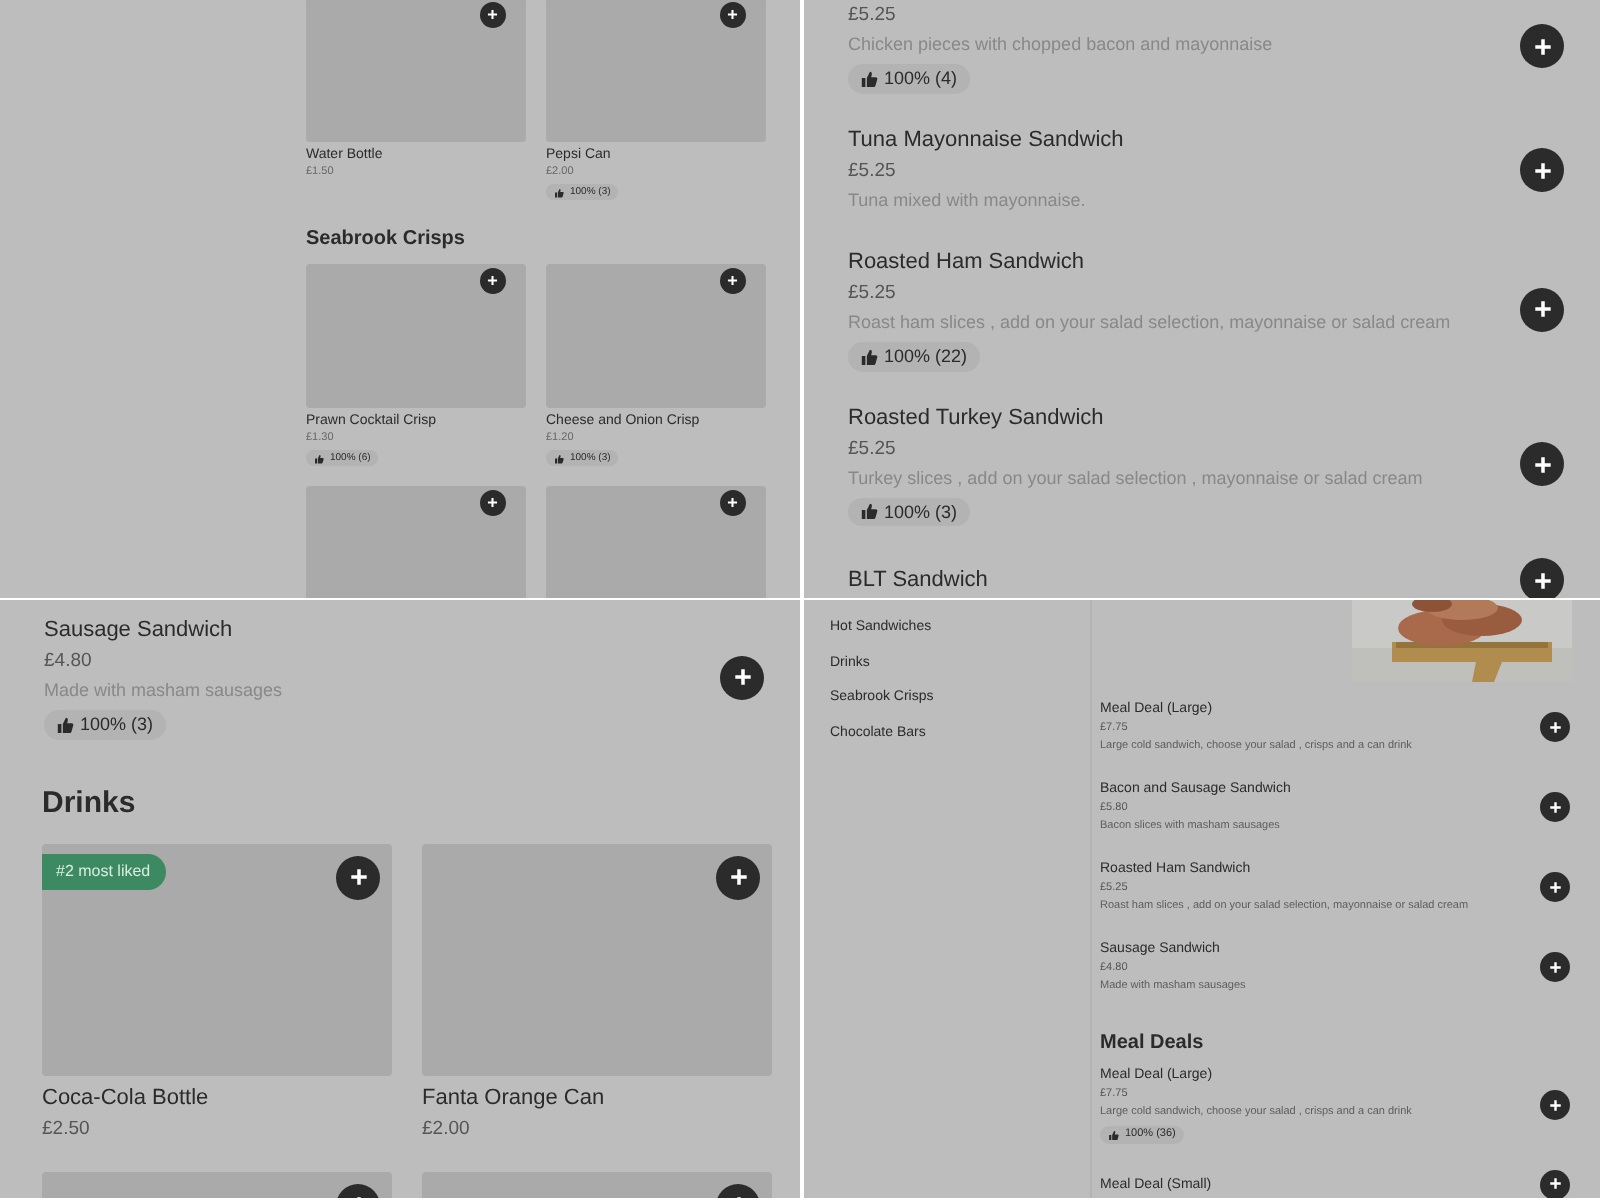  Describe the element at coordinates (921, 79) in the screenshot. I see `rating-text: 100% (4)` at that location.